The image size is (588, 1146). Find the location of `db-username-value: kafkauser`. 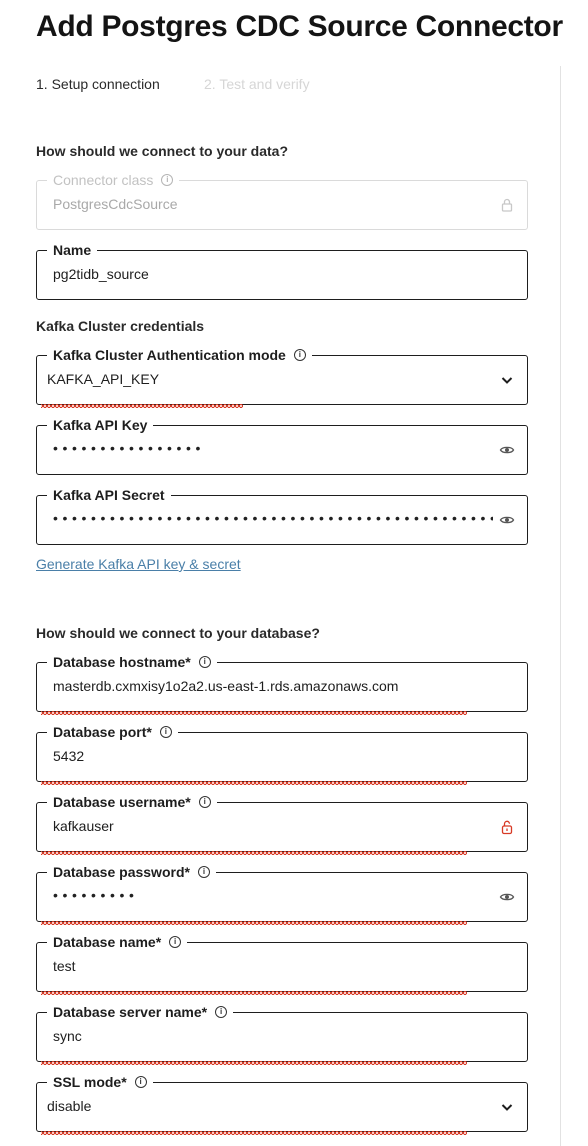

db-username-value: kafkauser is located at coordinates (83, 826).